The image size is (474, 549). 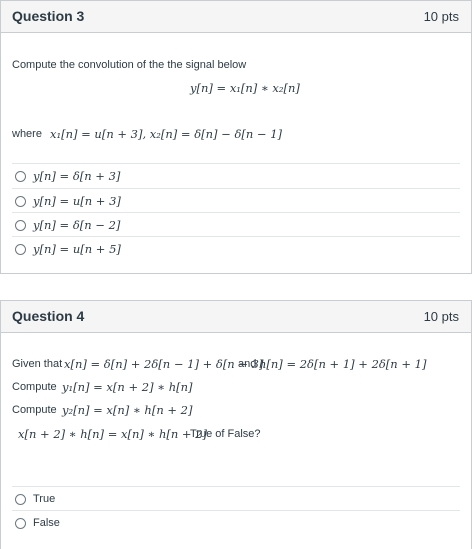 What do you see at coordinates (247, 364) in the screenshot?
I see `question-4-and-label: and` at bounding box center [247, 364].